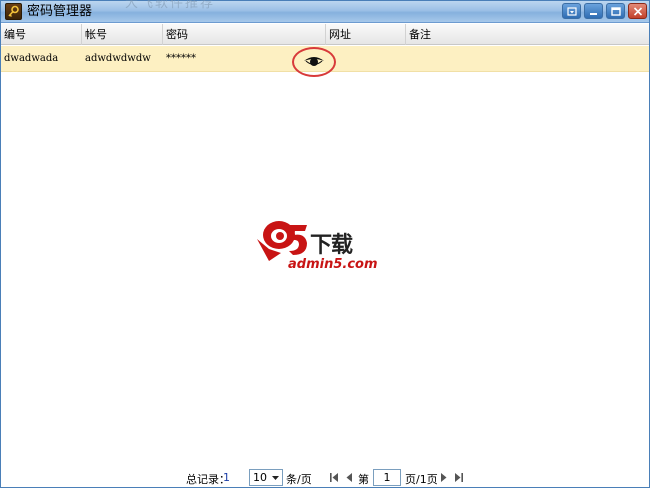 The width and height of the screenshot is (650, 488). I want to click on column-header-account: 帐号, so click(122, 34).